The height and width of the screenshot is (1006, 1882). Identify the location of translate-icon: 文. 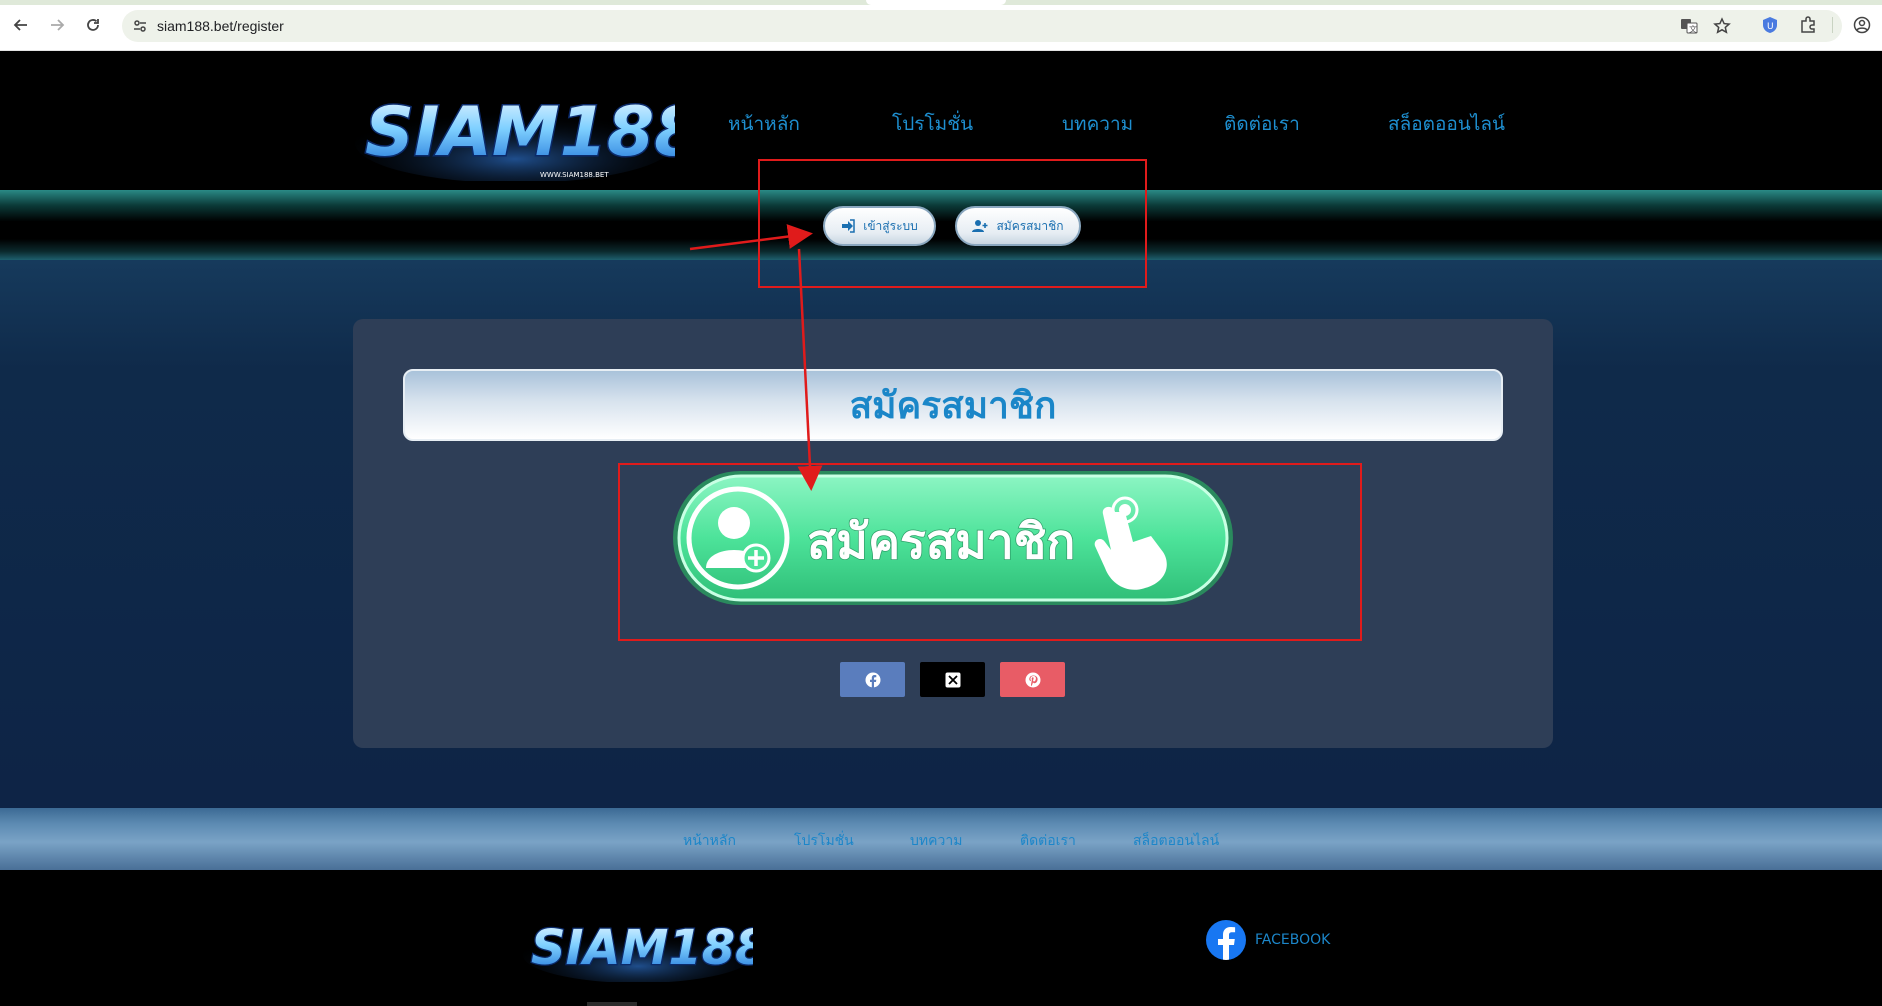
(1689, 26).